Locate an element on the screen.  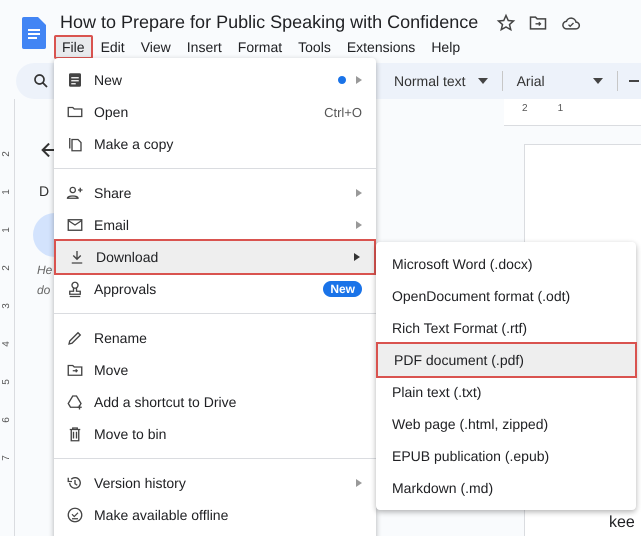
shortcut-text: Ctrl+O is located at coordinates (343, 112).